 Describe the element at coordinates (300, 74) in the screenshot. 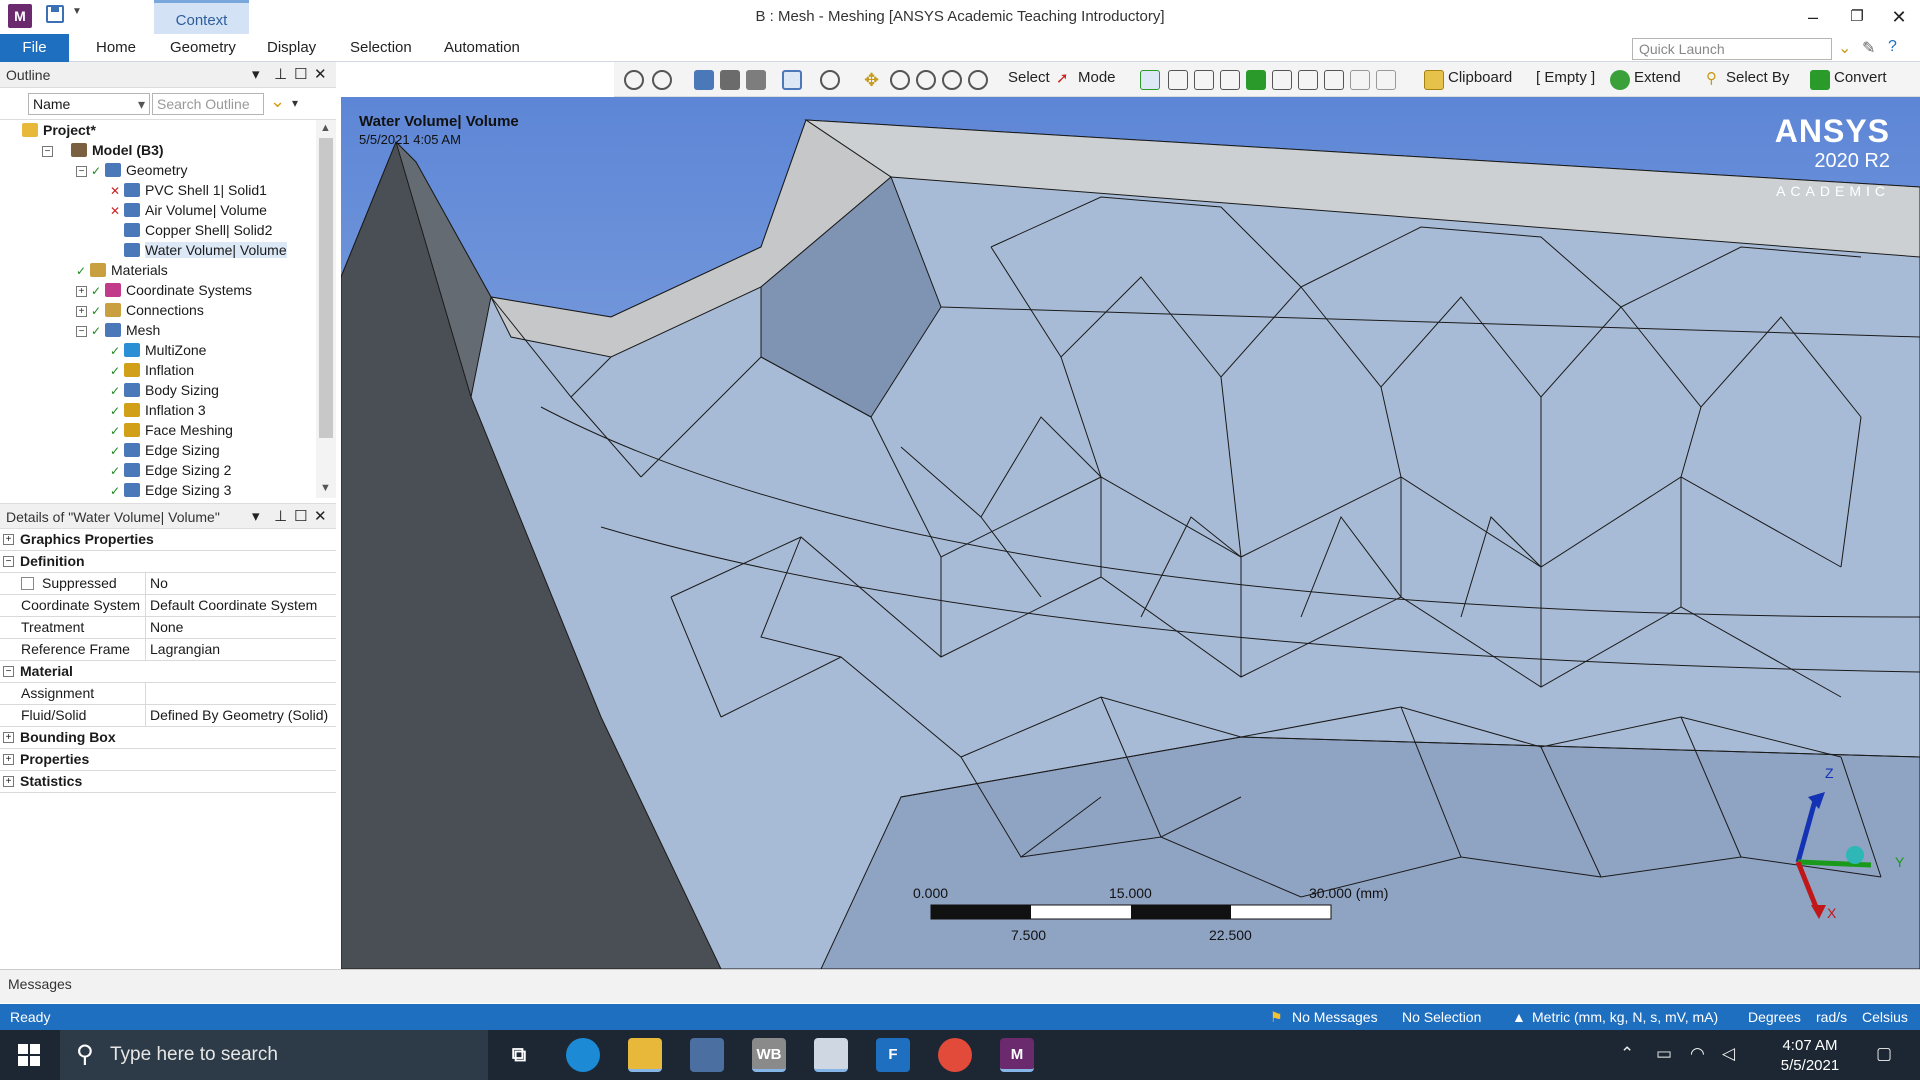

I see `maximize-icon: ☐` at that location.